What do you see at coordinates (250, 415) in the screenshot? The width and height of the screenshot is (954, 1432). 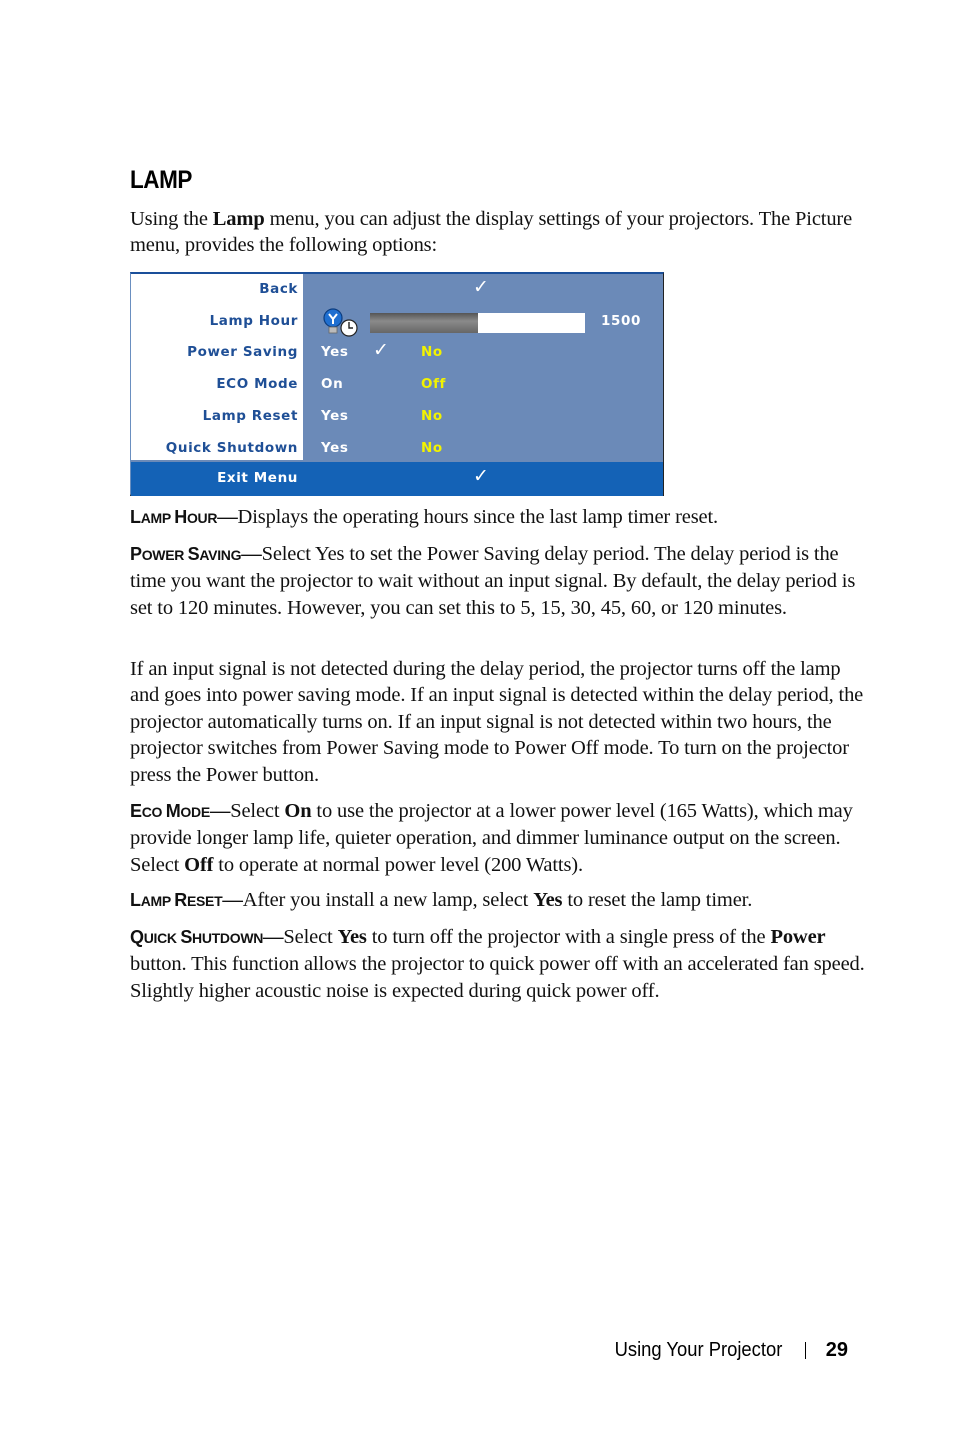 I see `menu-label: Lamp Reset` at bounding box center [250, 415].